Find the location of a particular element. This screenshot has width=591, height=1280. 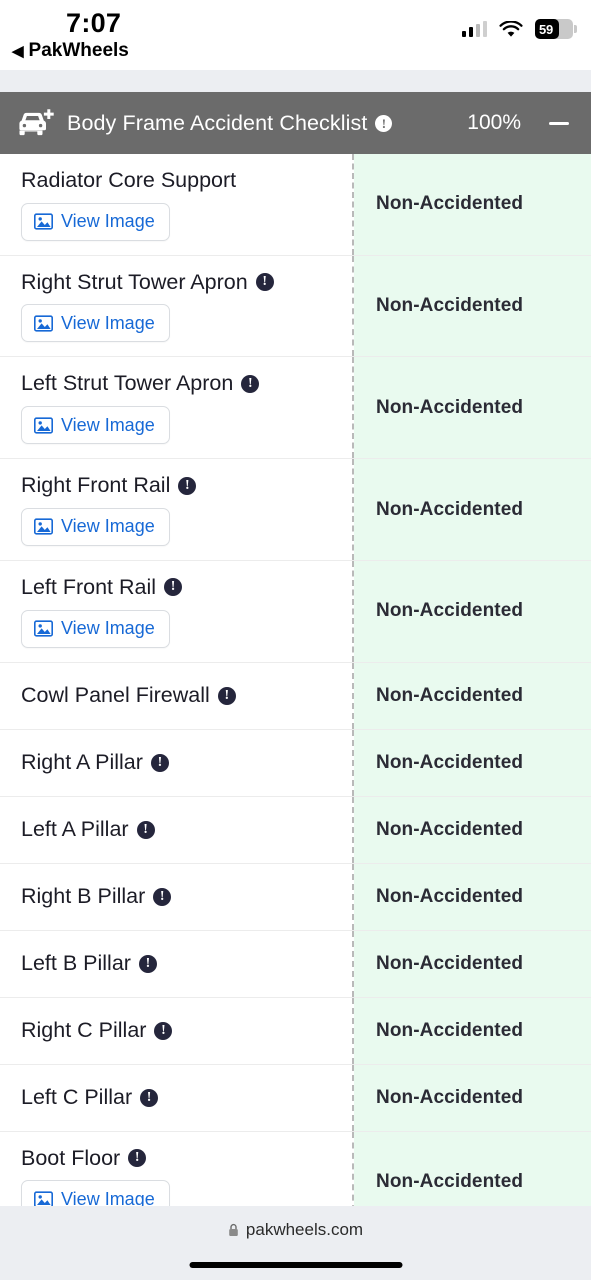

table-row: Left A Pillar! Non-Accidented is located at coordinates (295, 830).